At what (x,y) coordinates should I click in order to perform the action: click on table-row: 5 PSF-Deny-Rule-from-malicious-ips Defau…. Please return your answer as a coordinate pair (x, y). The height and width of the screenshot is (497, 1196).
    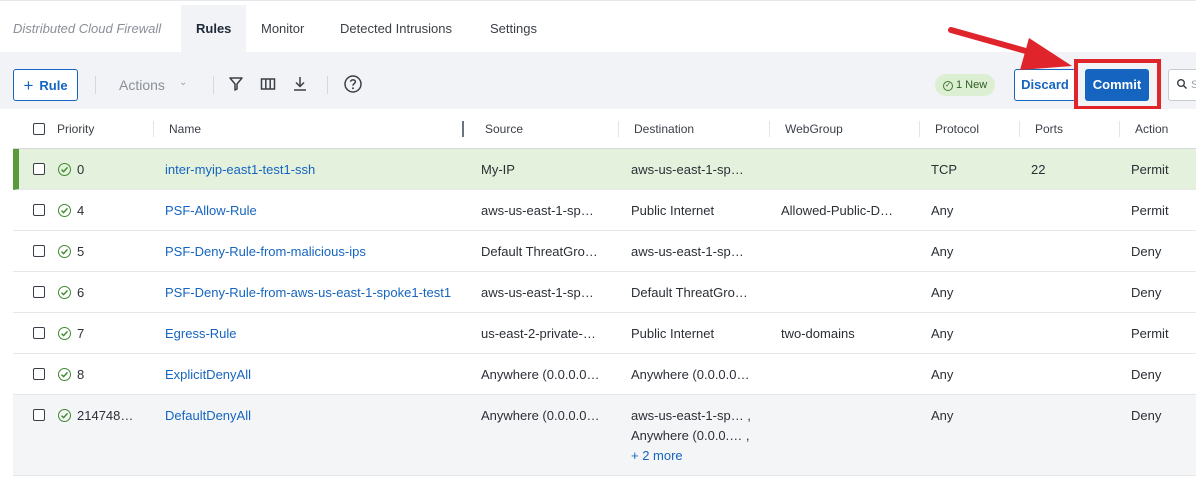
    Looking at the image, I should click on (604, 251).